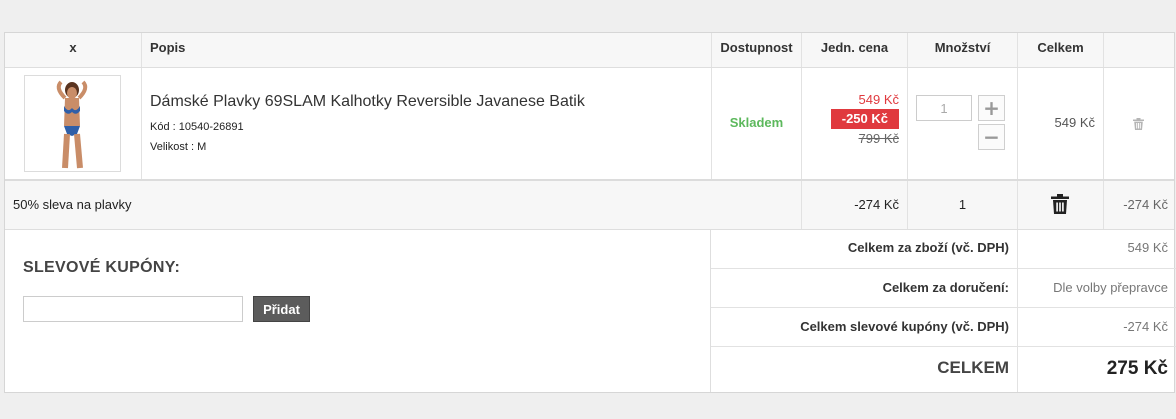 The height and width of the screenshot is (419, 1176). What do you see at coordinates (876, 204) in the screenshot?
I see `discount-unit-value: -274 Kč` at bounding box center [876, 204].